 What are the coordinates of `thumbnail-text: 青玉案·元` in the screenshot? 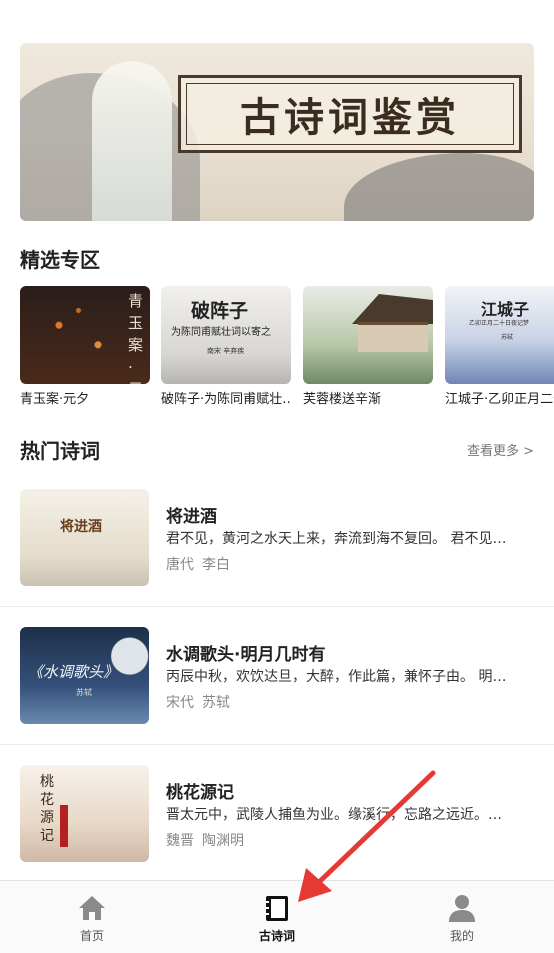 It's located at (136, 338).